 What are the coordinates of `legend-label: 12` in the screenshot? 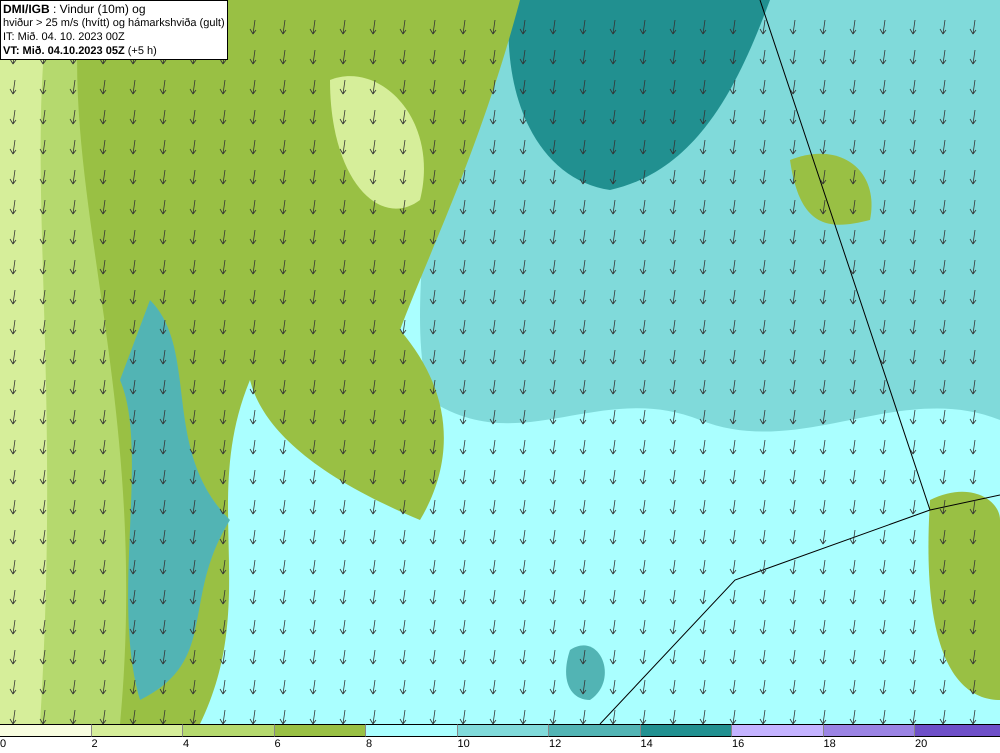 It's located at (555, 744).